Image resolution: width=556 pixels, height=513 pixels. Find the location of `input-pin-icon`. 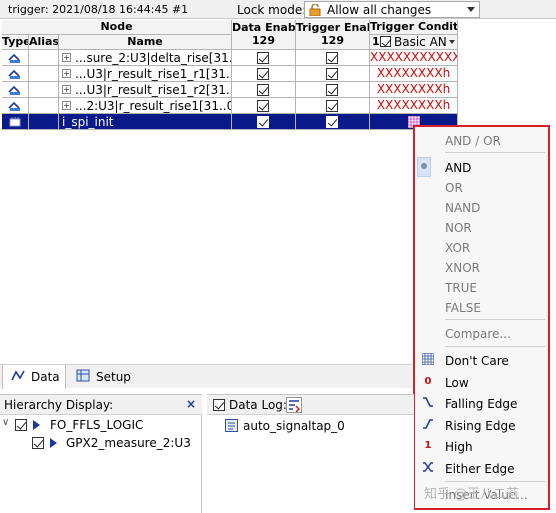

input-pin-icon is located at coordinates (15, 122).